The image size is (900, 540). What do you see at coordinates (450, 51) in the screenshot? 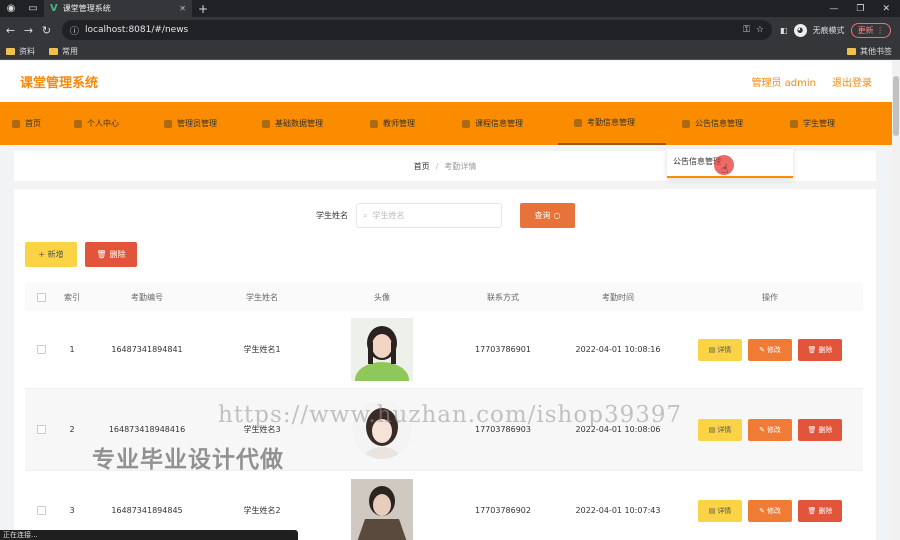
I see `bookmarks-bar: 资料 常用 其他书签` at bounding box center [450, 51].